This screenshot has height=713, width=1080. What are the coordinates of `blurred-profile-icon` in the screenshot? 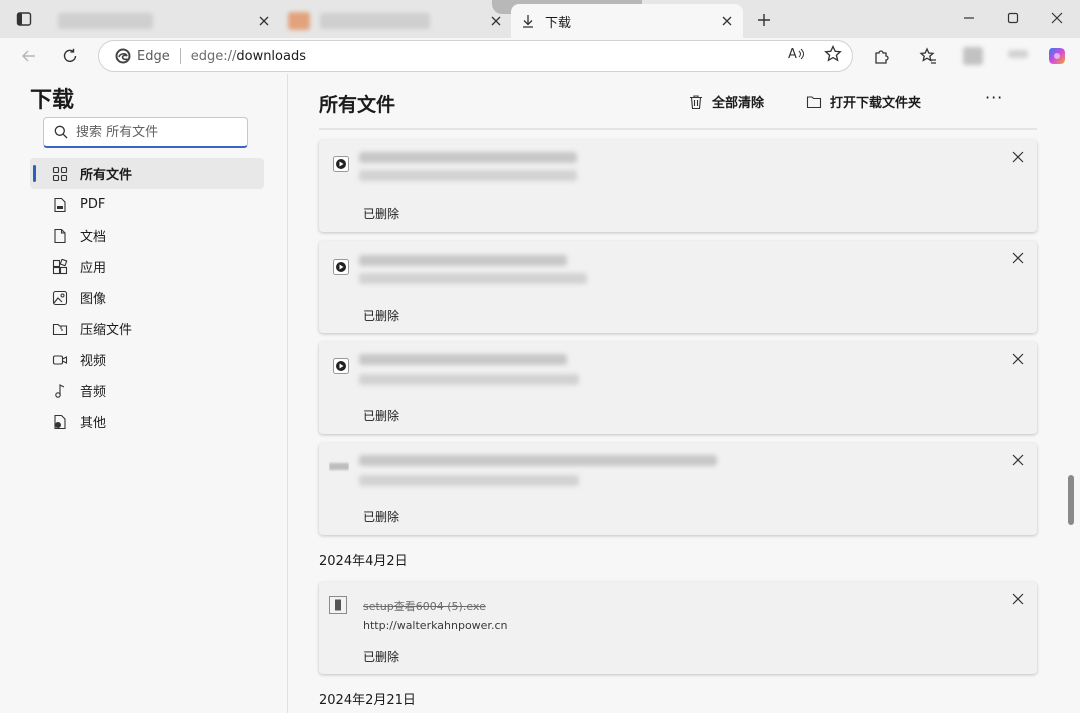 It's located at (973, 56).